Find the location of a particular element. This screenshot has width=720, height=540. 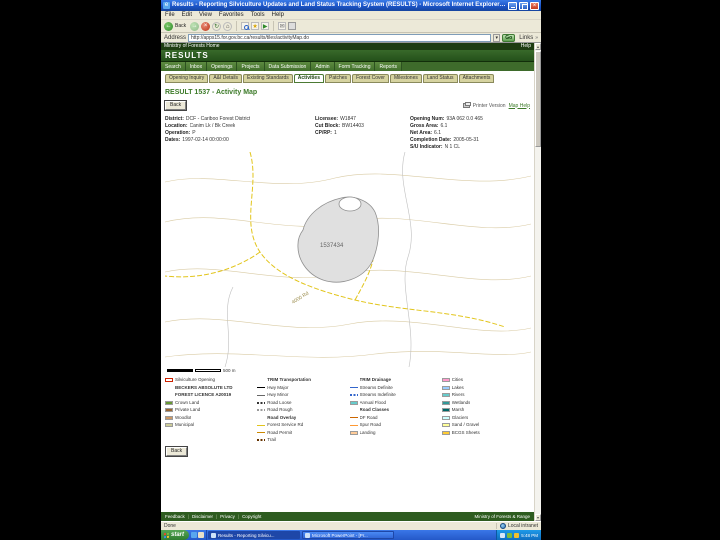

page-title: RESULT 1537 - Activity Map is located at coordinates (211, 92).